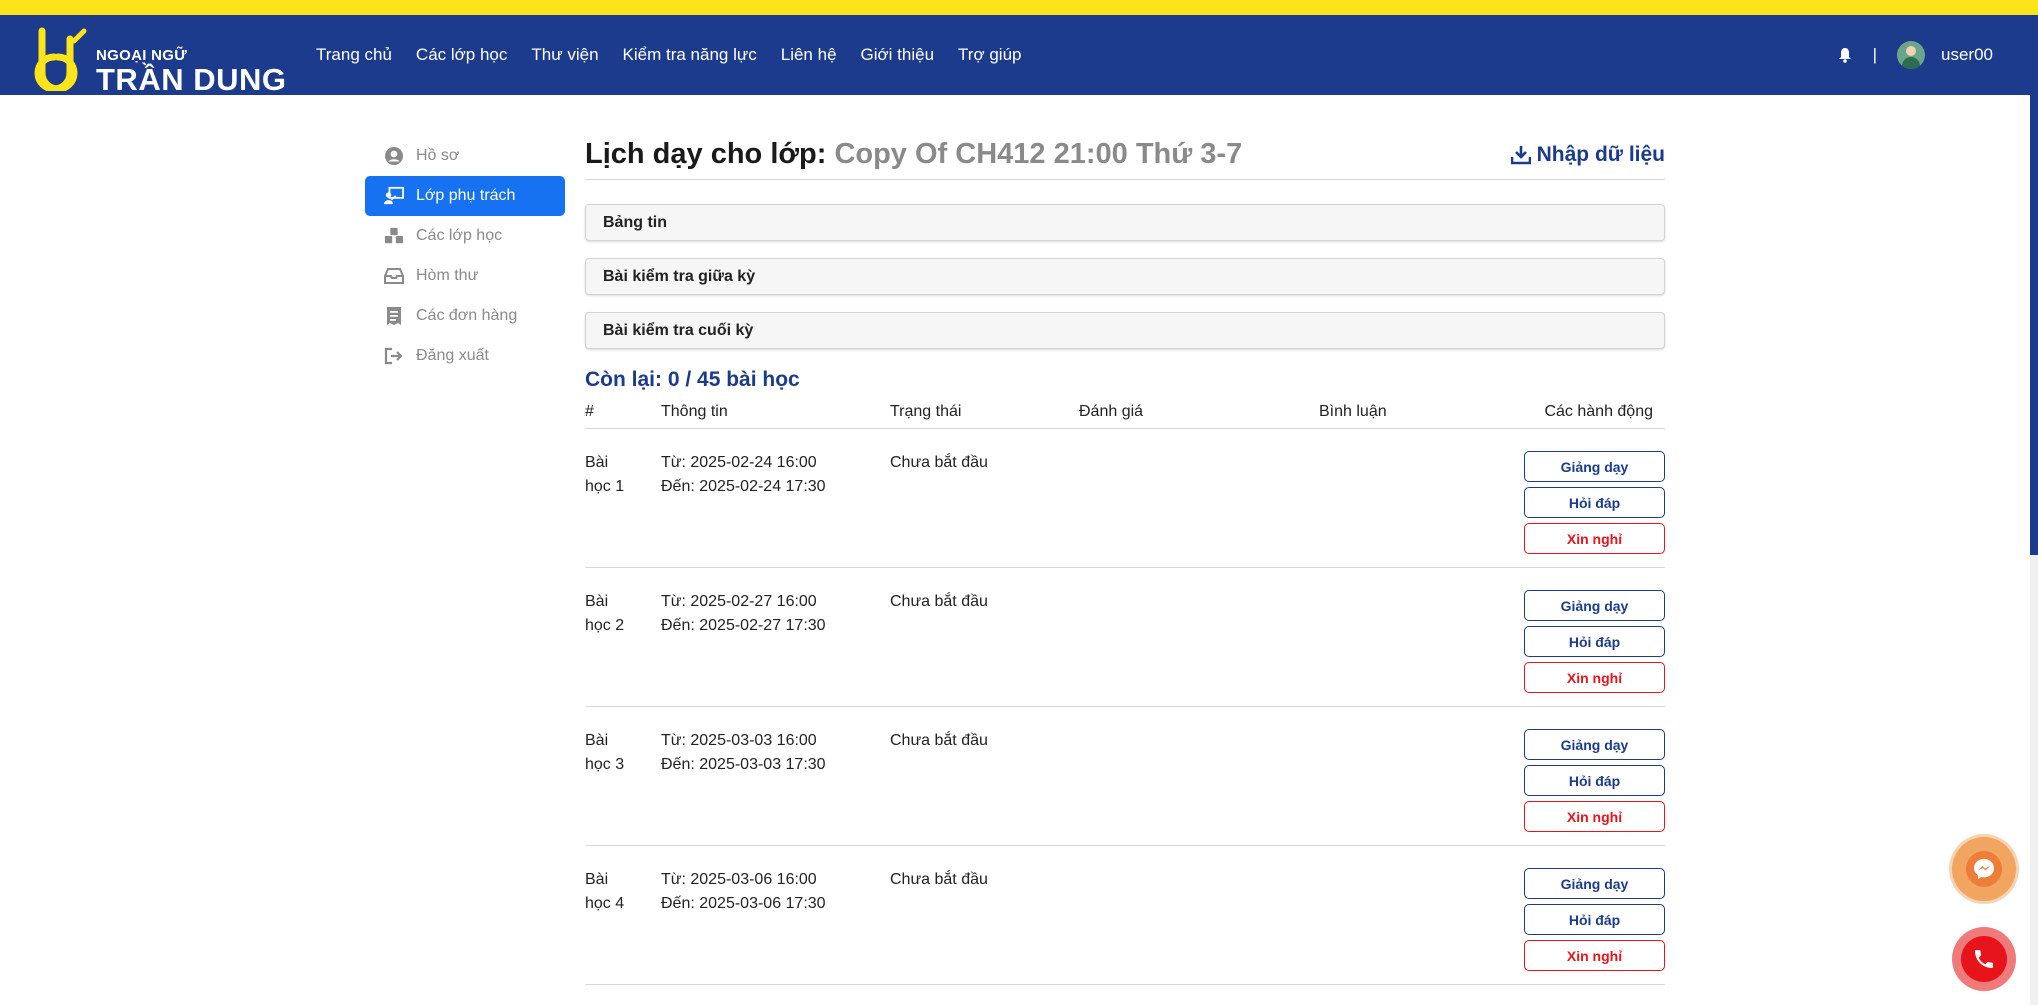  Describe the element at coordinates (989, 55) in the screenshot. I see `nav-tro-giup: Trợ giúp` at that location.